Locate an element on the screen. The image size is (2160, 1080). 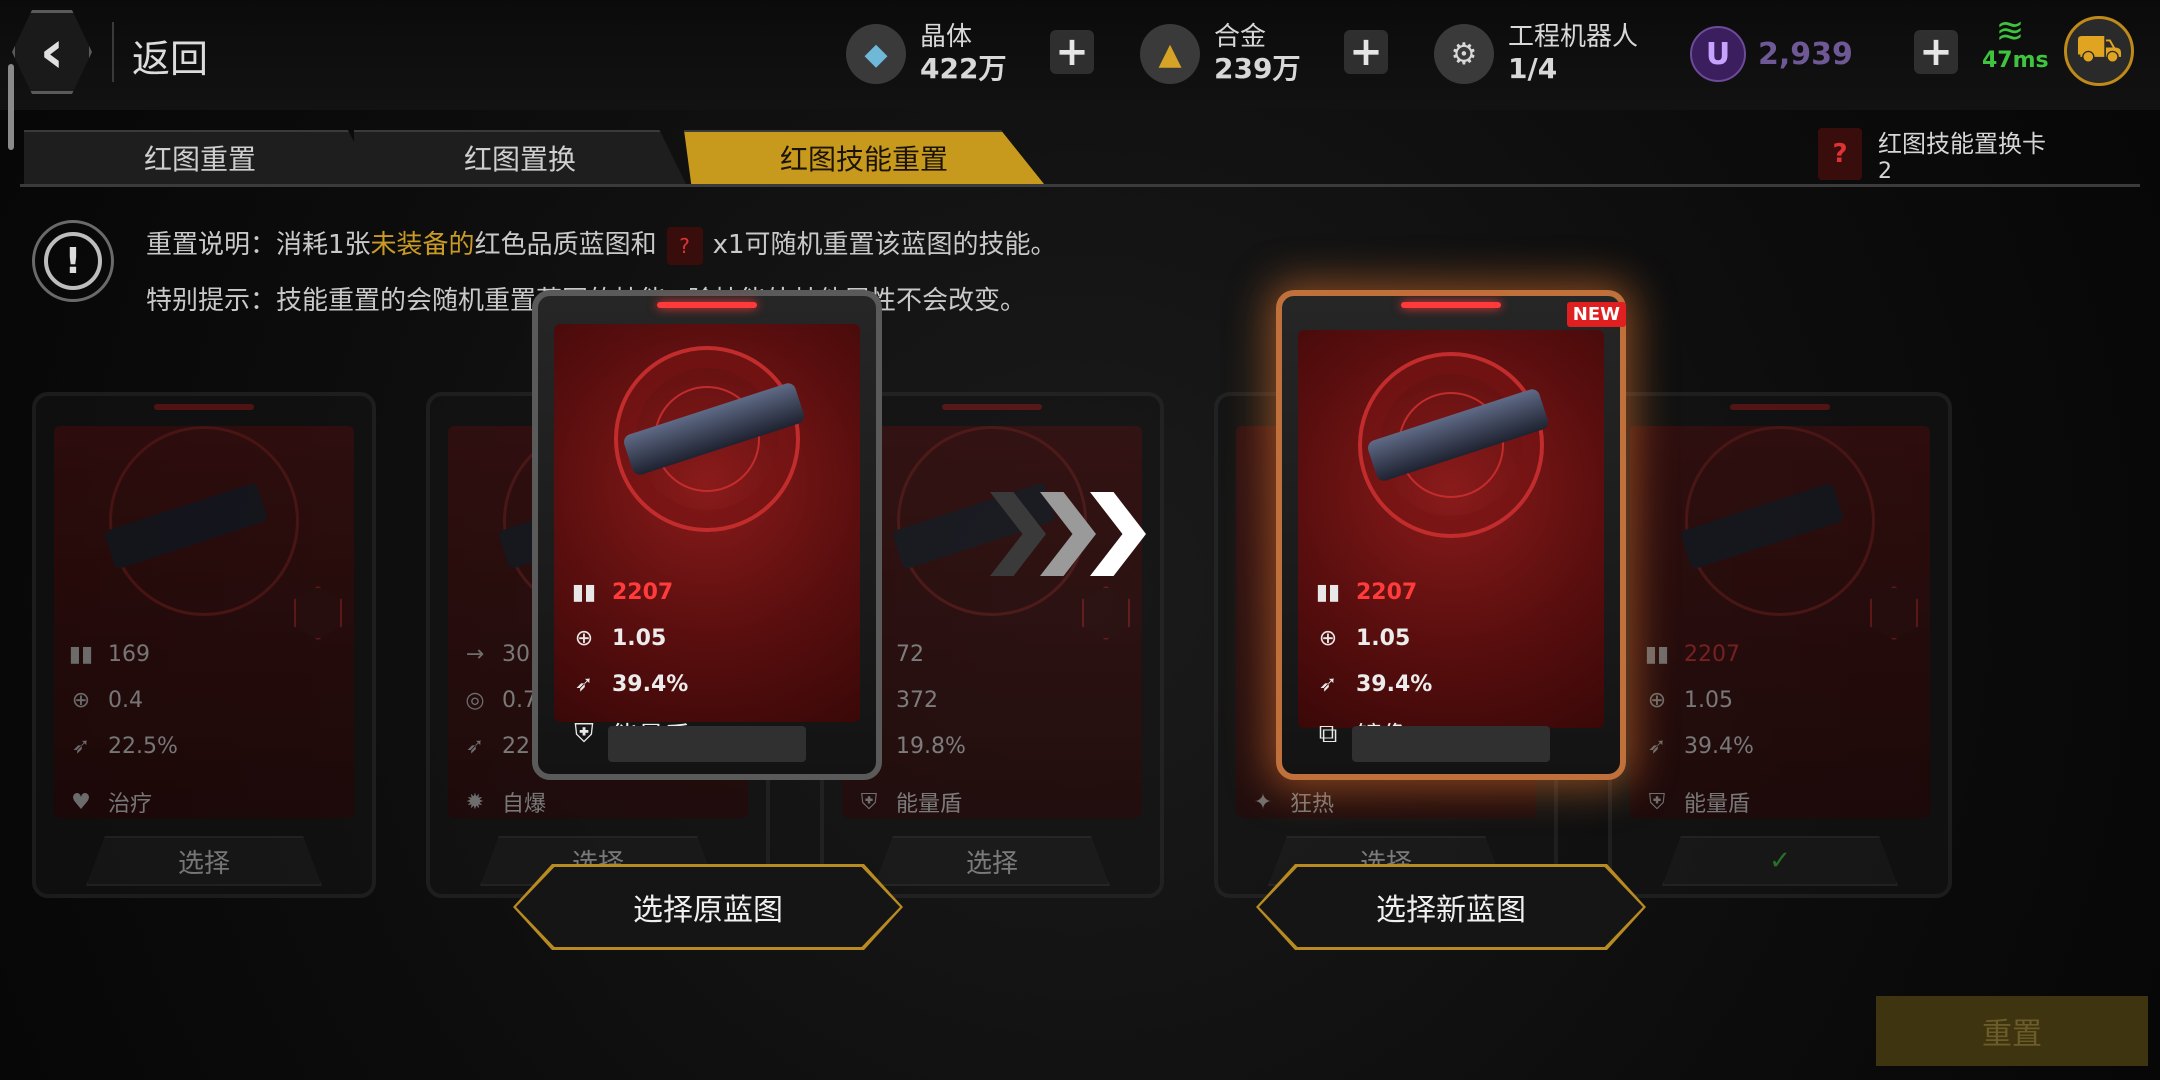
resource-name: 晶体 is located at coordinates (946, 36).